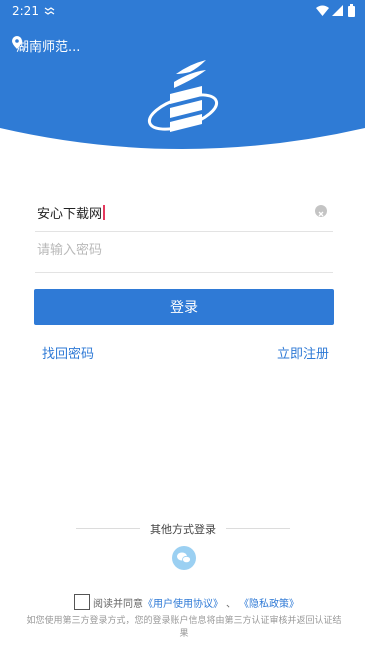  Describe the element at coordinates (25, 11) in the screenshot. I see `status-time: 2:21` at that location.